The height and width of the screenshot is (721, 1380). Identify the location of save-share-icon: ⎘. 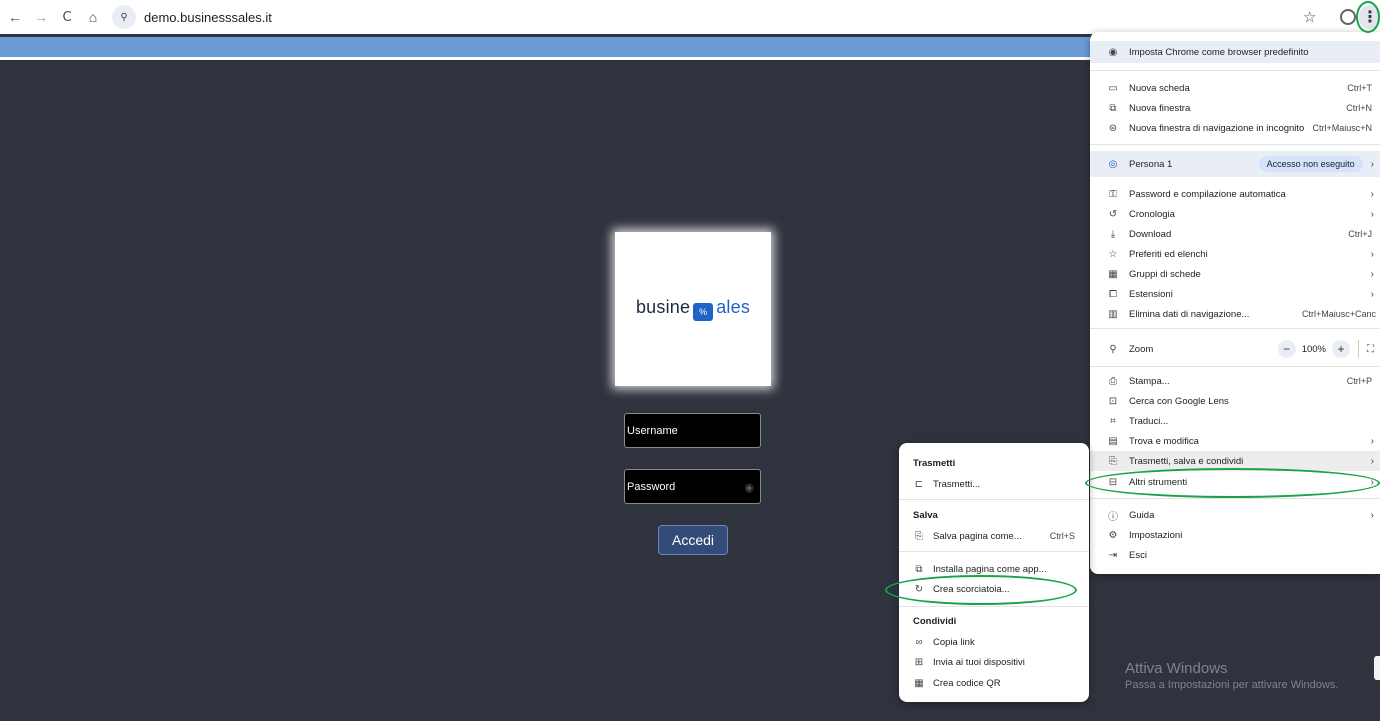
(1113, 461).